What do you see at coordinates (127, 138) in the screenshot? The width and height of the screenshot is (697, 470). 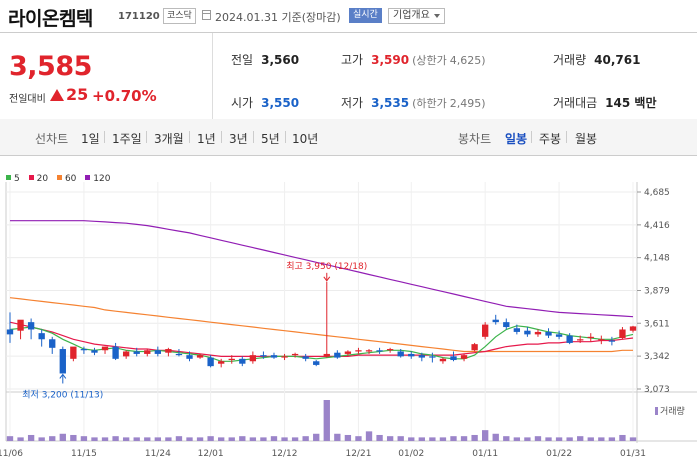 I see `tab-1week: 1주일` at bounding box center [127, 138].